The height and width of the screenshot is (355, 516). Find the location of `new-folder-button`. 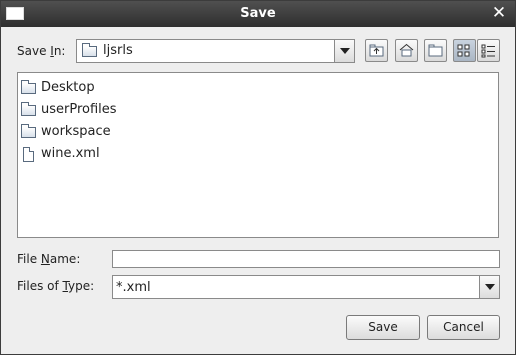

new-folder-button is located at coordinates (435, 50).